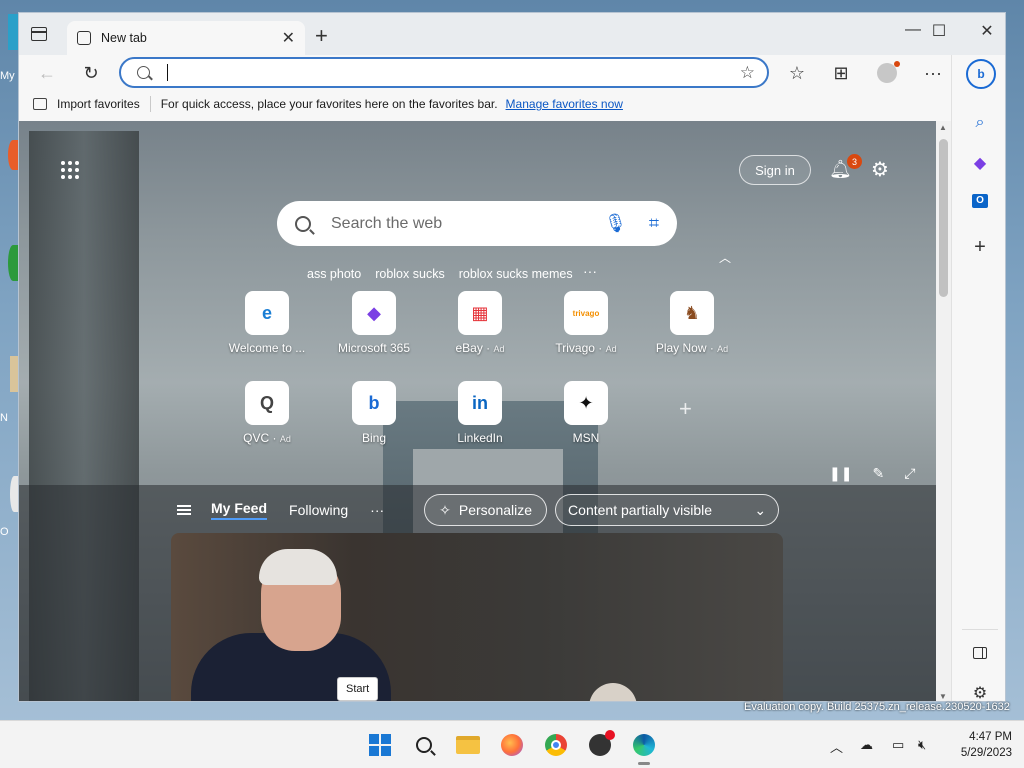 The height and width of the screenshot is (768, 1024). Describe the element at coordinates (986, 31) in the screenshot. I see `close-button: ✕` at that location.